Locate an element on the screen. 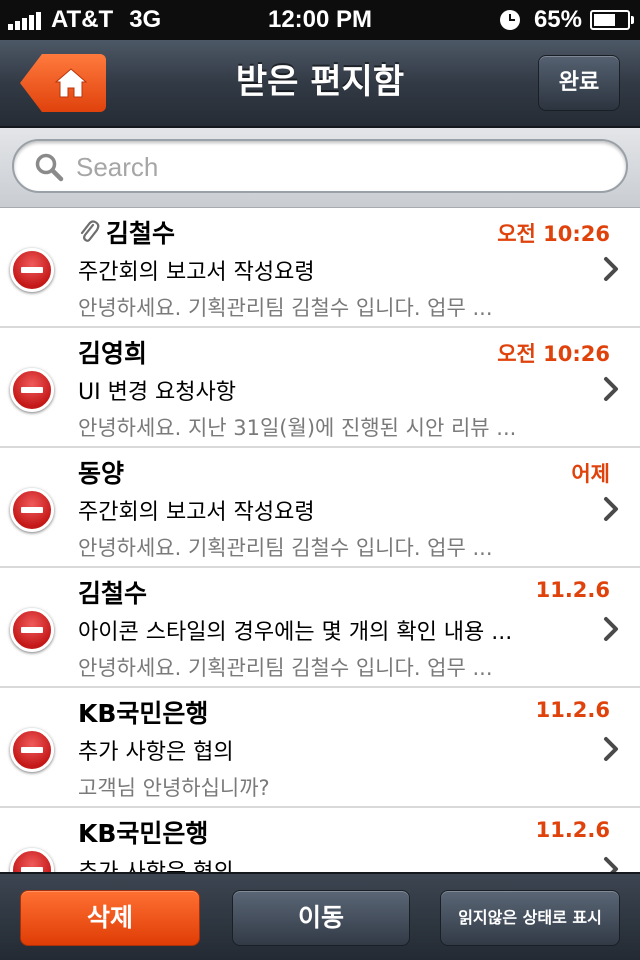 The image size is (640, 960). mail-subject: UI 변경 요청사항 is located at coordinates (157, 392).